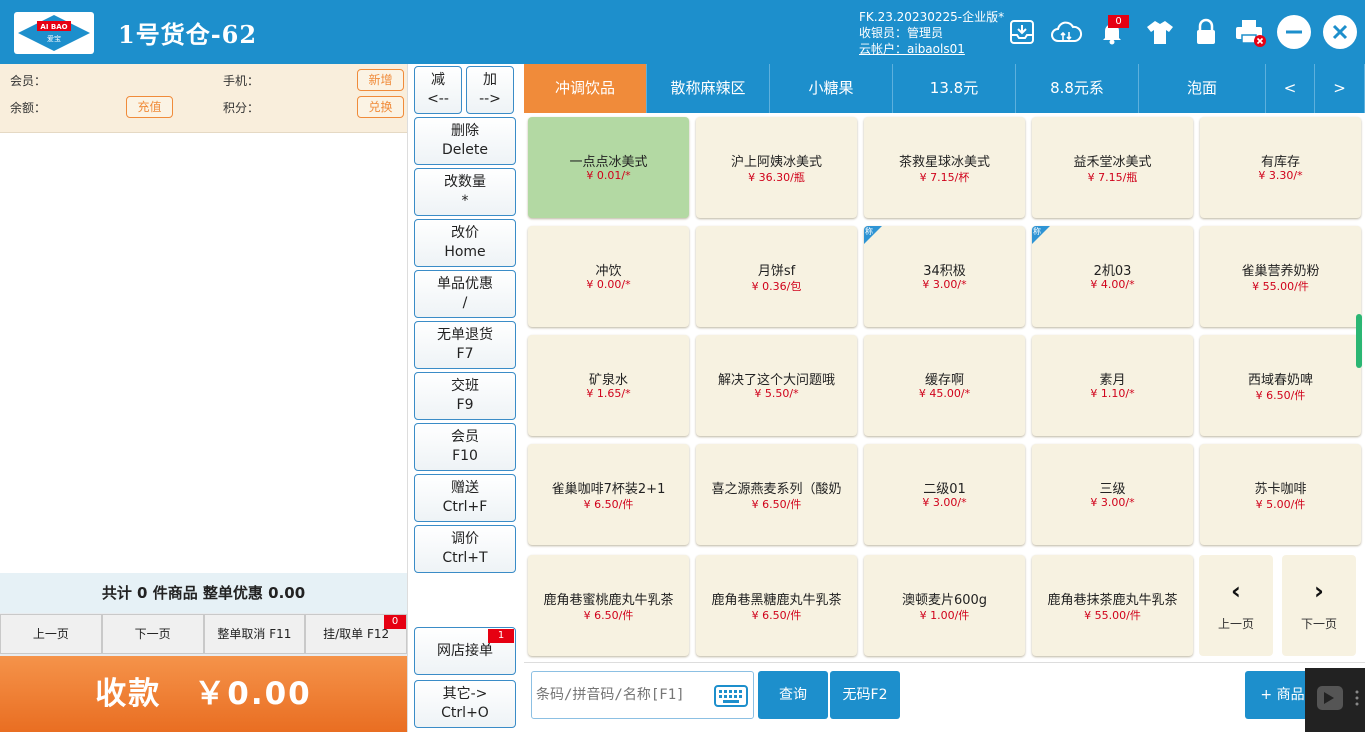 The height and width of the screenshot is (732, 1365). Describe the element at coordinates (1022, 32) in the screenshot. I see `inbox-icon` at that location.